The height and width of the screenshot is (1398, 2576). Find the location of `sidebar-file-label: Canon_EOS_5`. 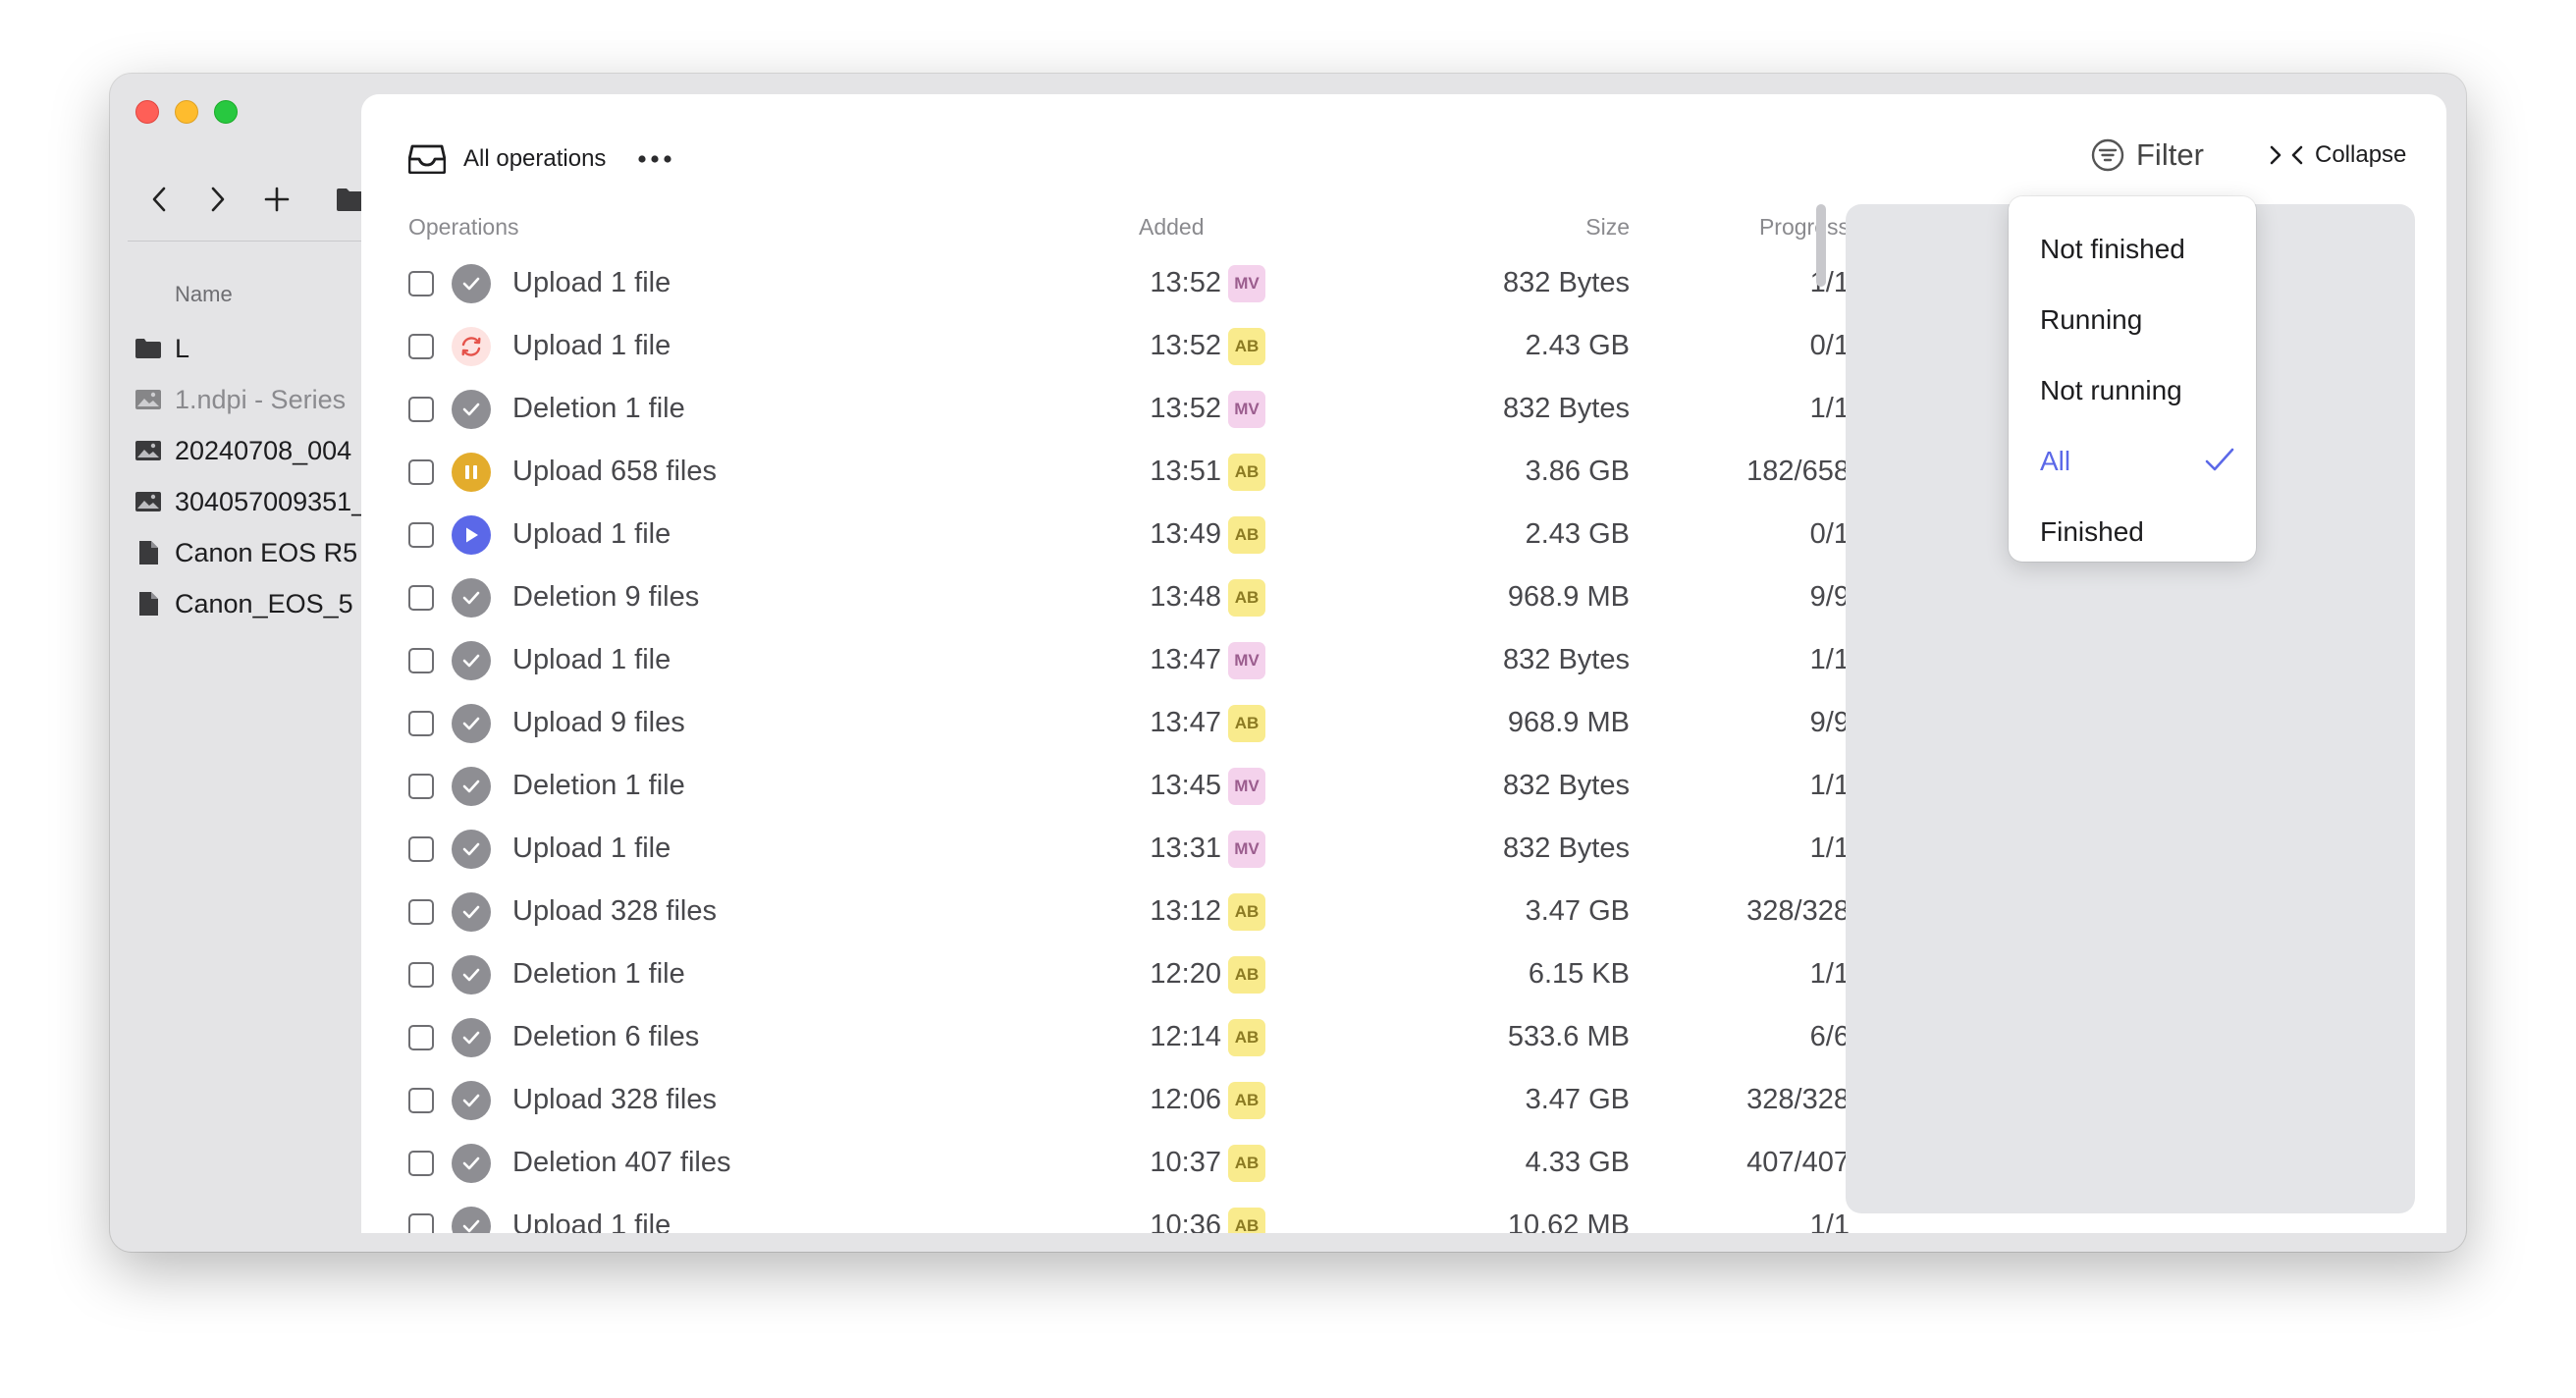

sidebar-file-label: Canon_EOS_5 is located at coordinates (264, 603).